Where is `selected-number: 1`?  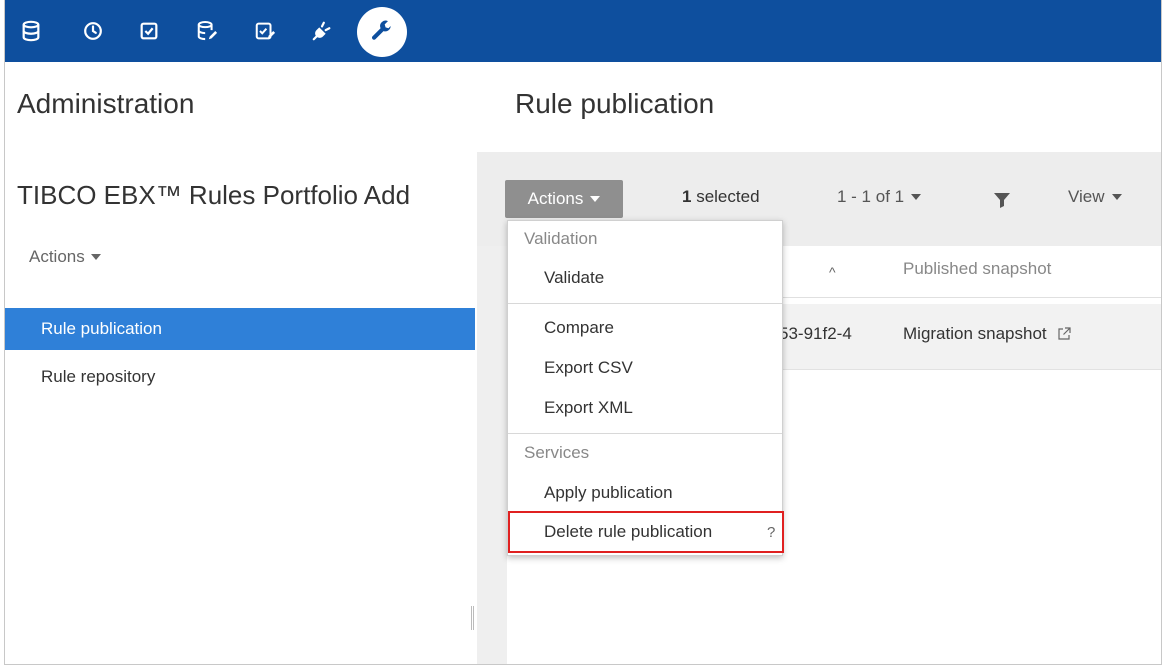 selected-number: 1 is located at coordinates (687, 196).